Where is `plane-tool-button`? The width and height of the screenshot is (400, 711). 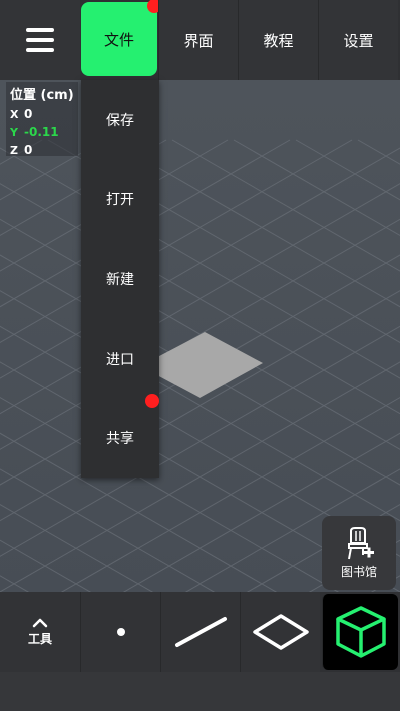 plane-tool-button is located at coordinates (280, 632).